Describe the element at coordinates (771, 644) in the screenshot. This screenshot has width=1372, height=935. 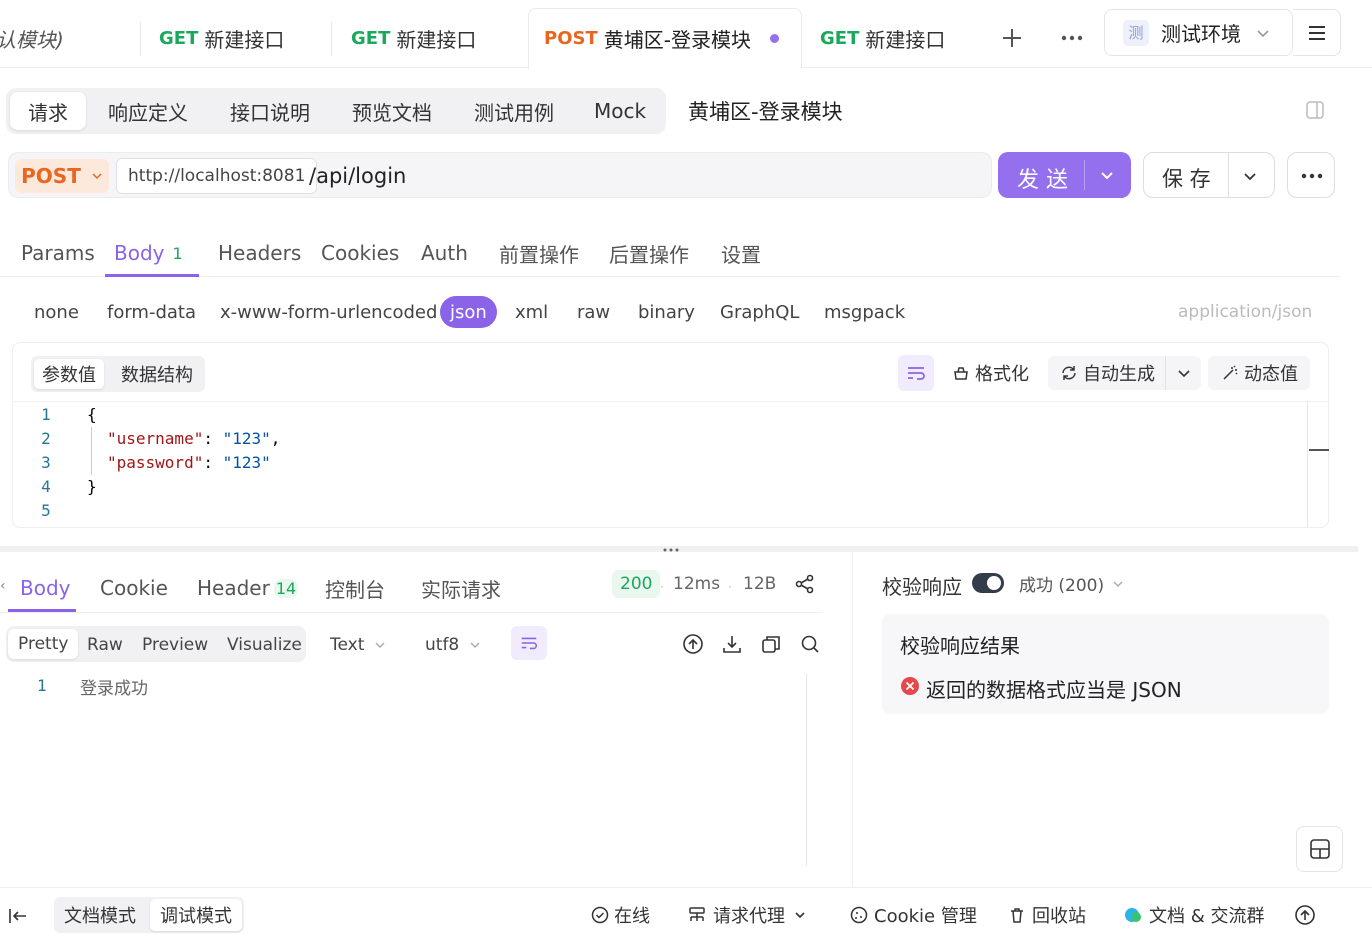
I see `copy-icon` at that location.